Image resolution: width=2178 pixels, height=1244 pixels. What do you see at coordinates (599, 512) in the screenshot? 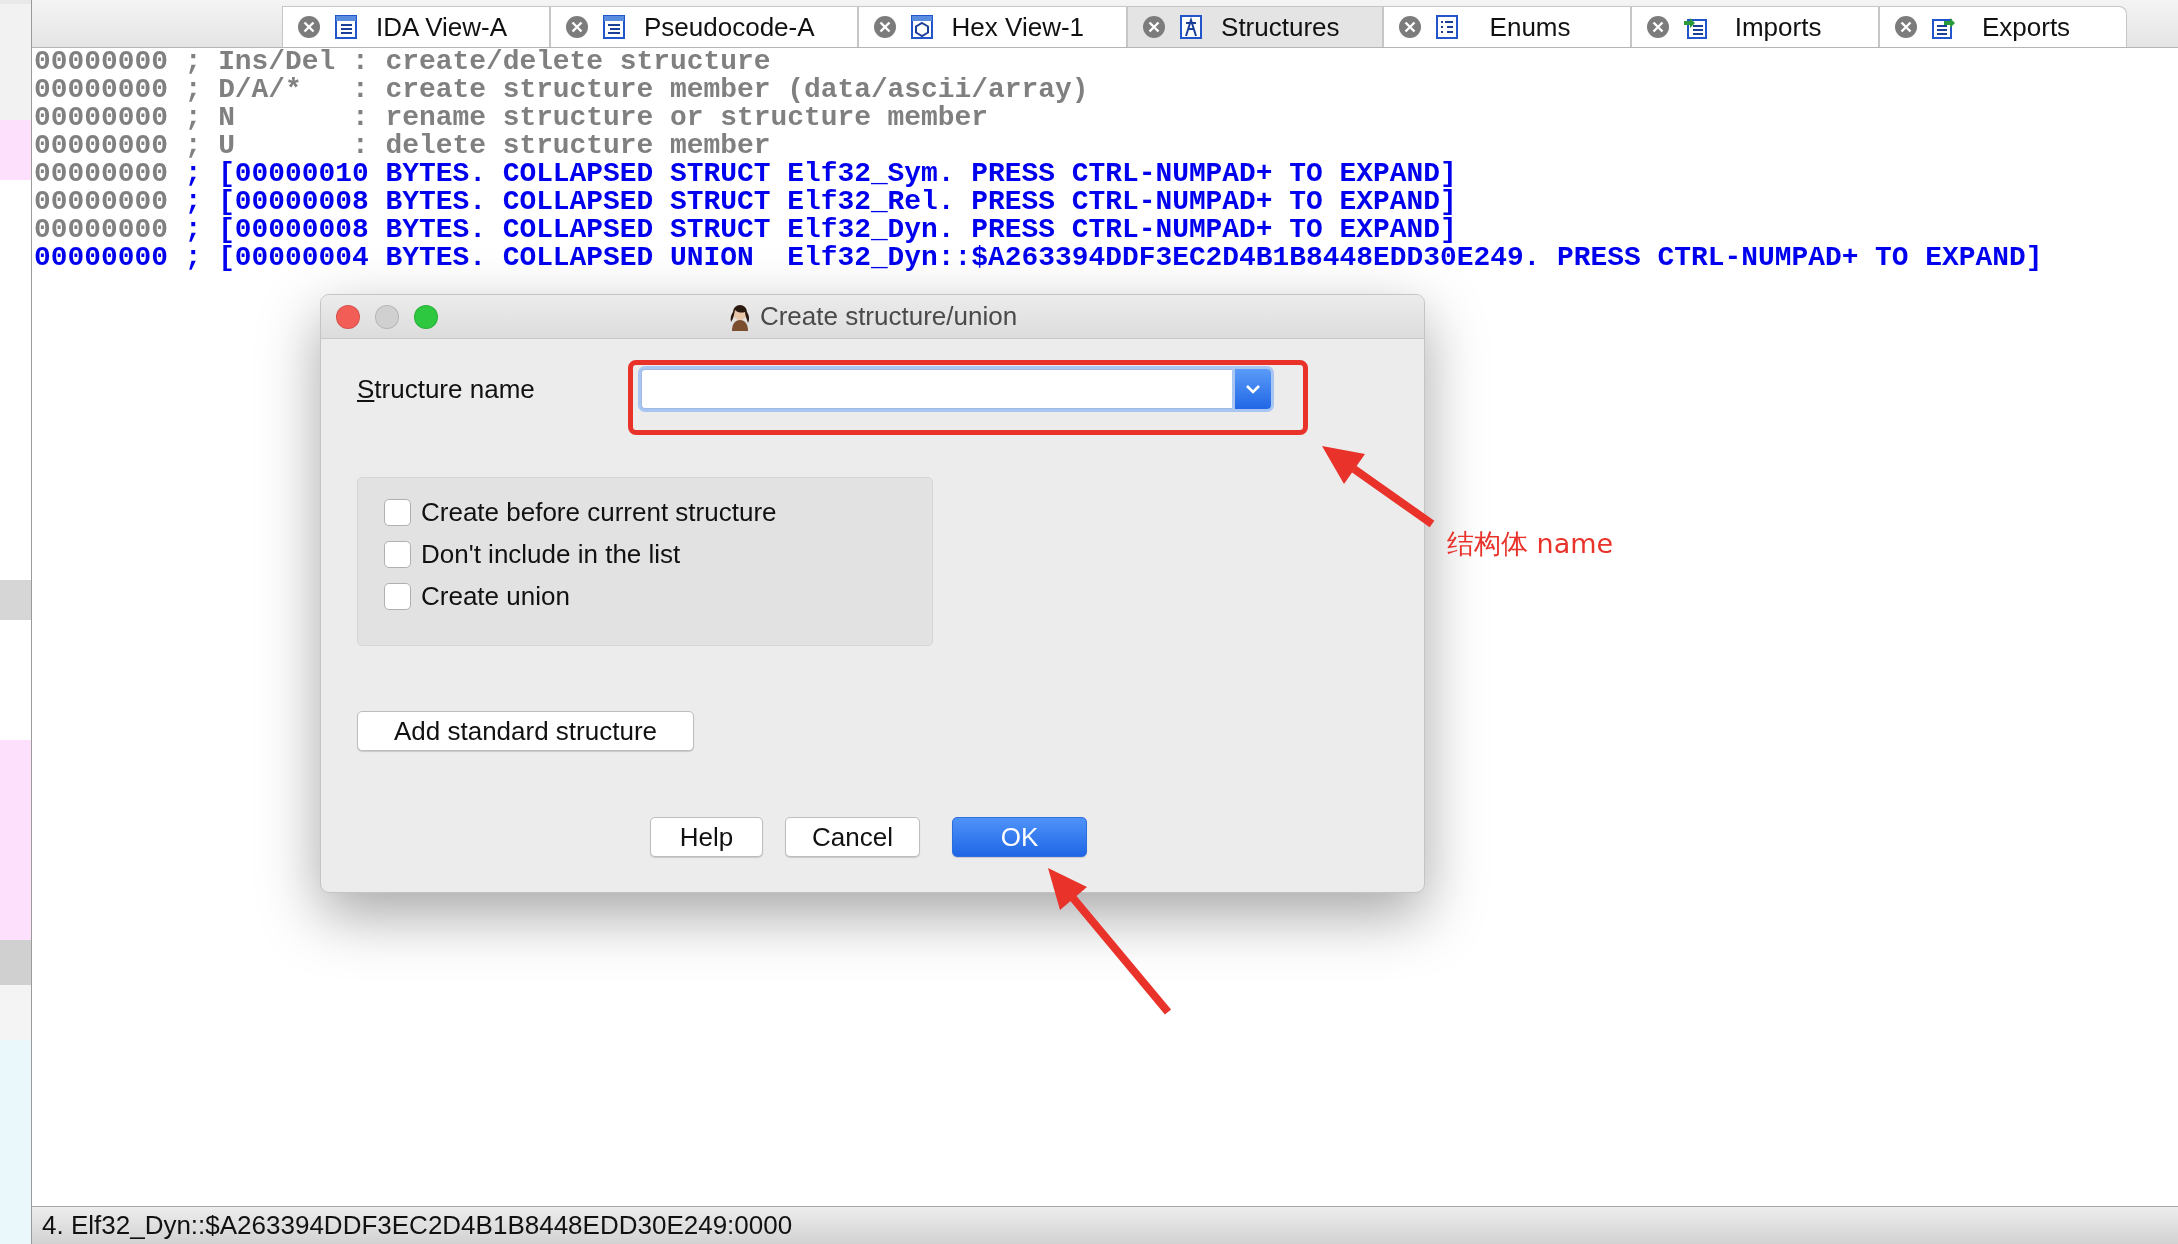
I see `checkbox-label: Create before current structure` at bounding box center [599, 512].